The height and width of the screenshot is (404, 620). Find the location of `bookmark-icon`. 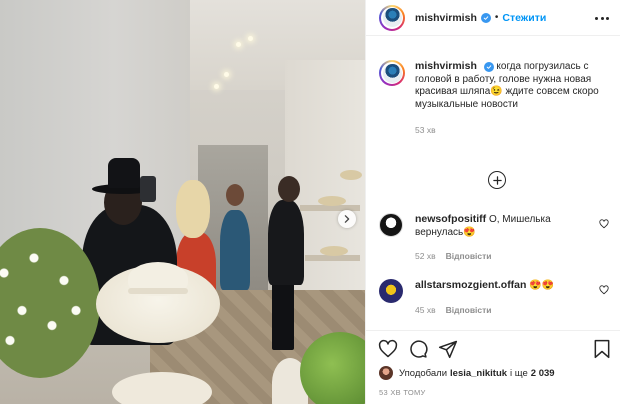

bookmark-icon is located at coordinates (602, 349).